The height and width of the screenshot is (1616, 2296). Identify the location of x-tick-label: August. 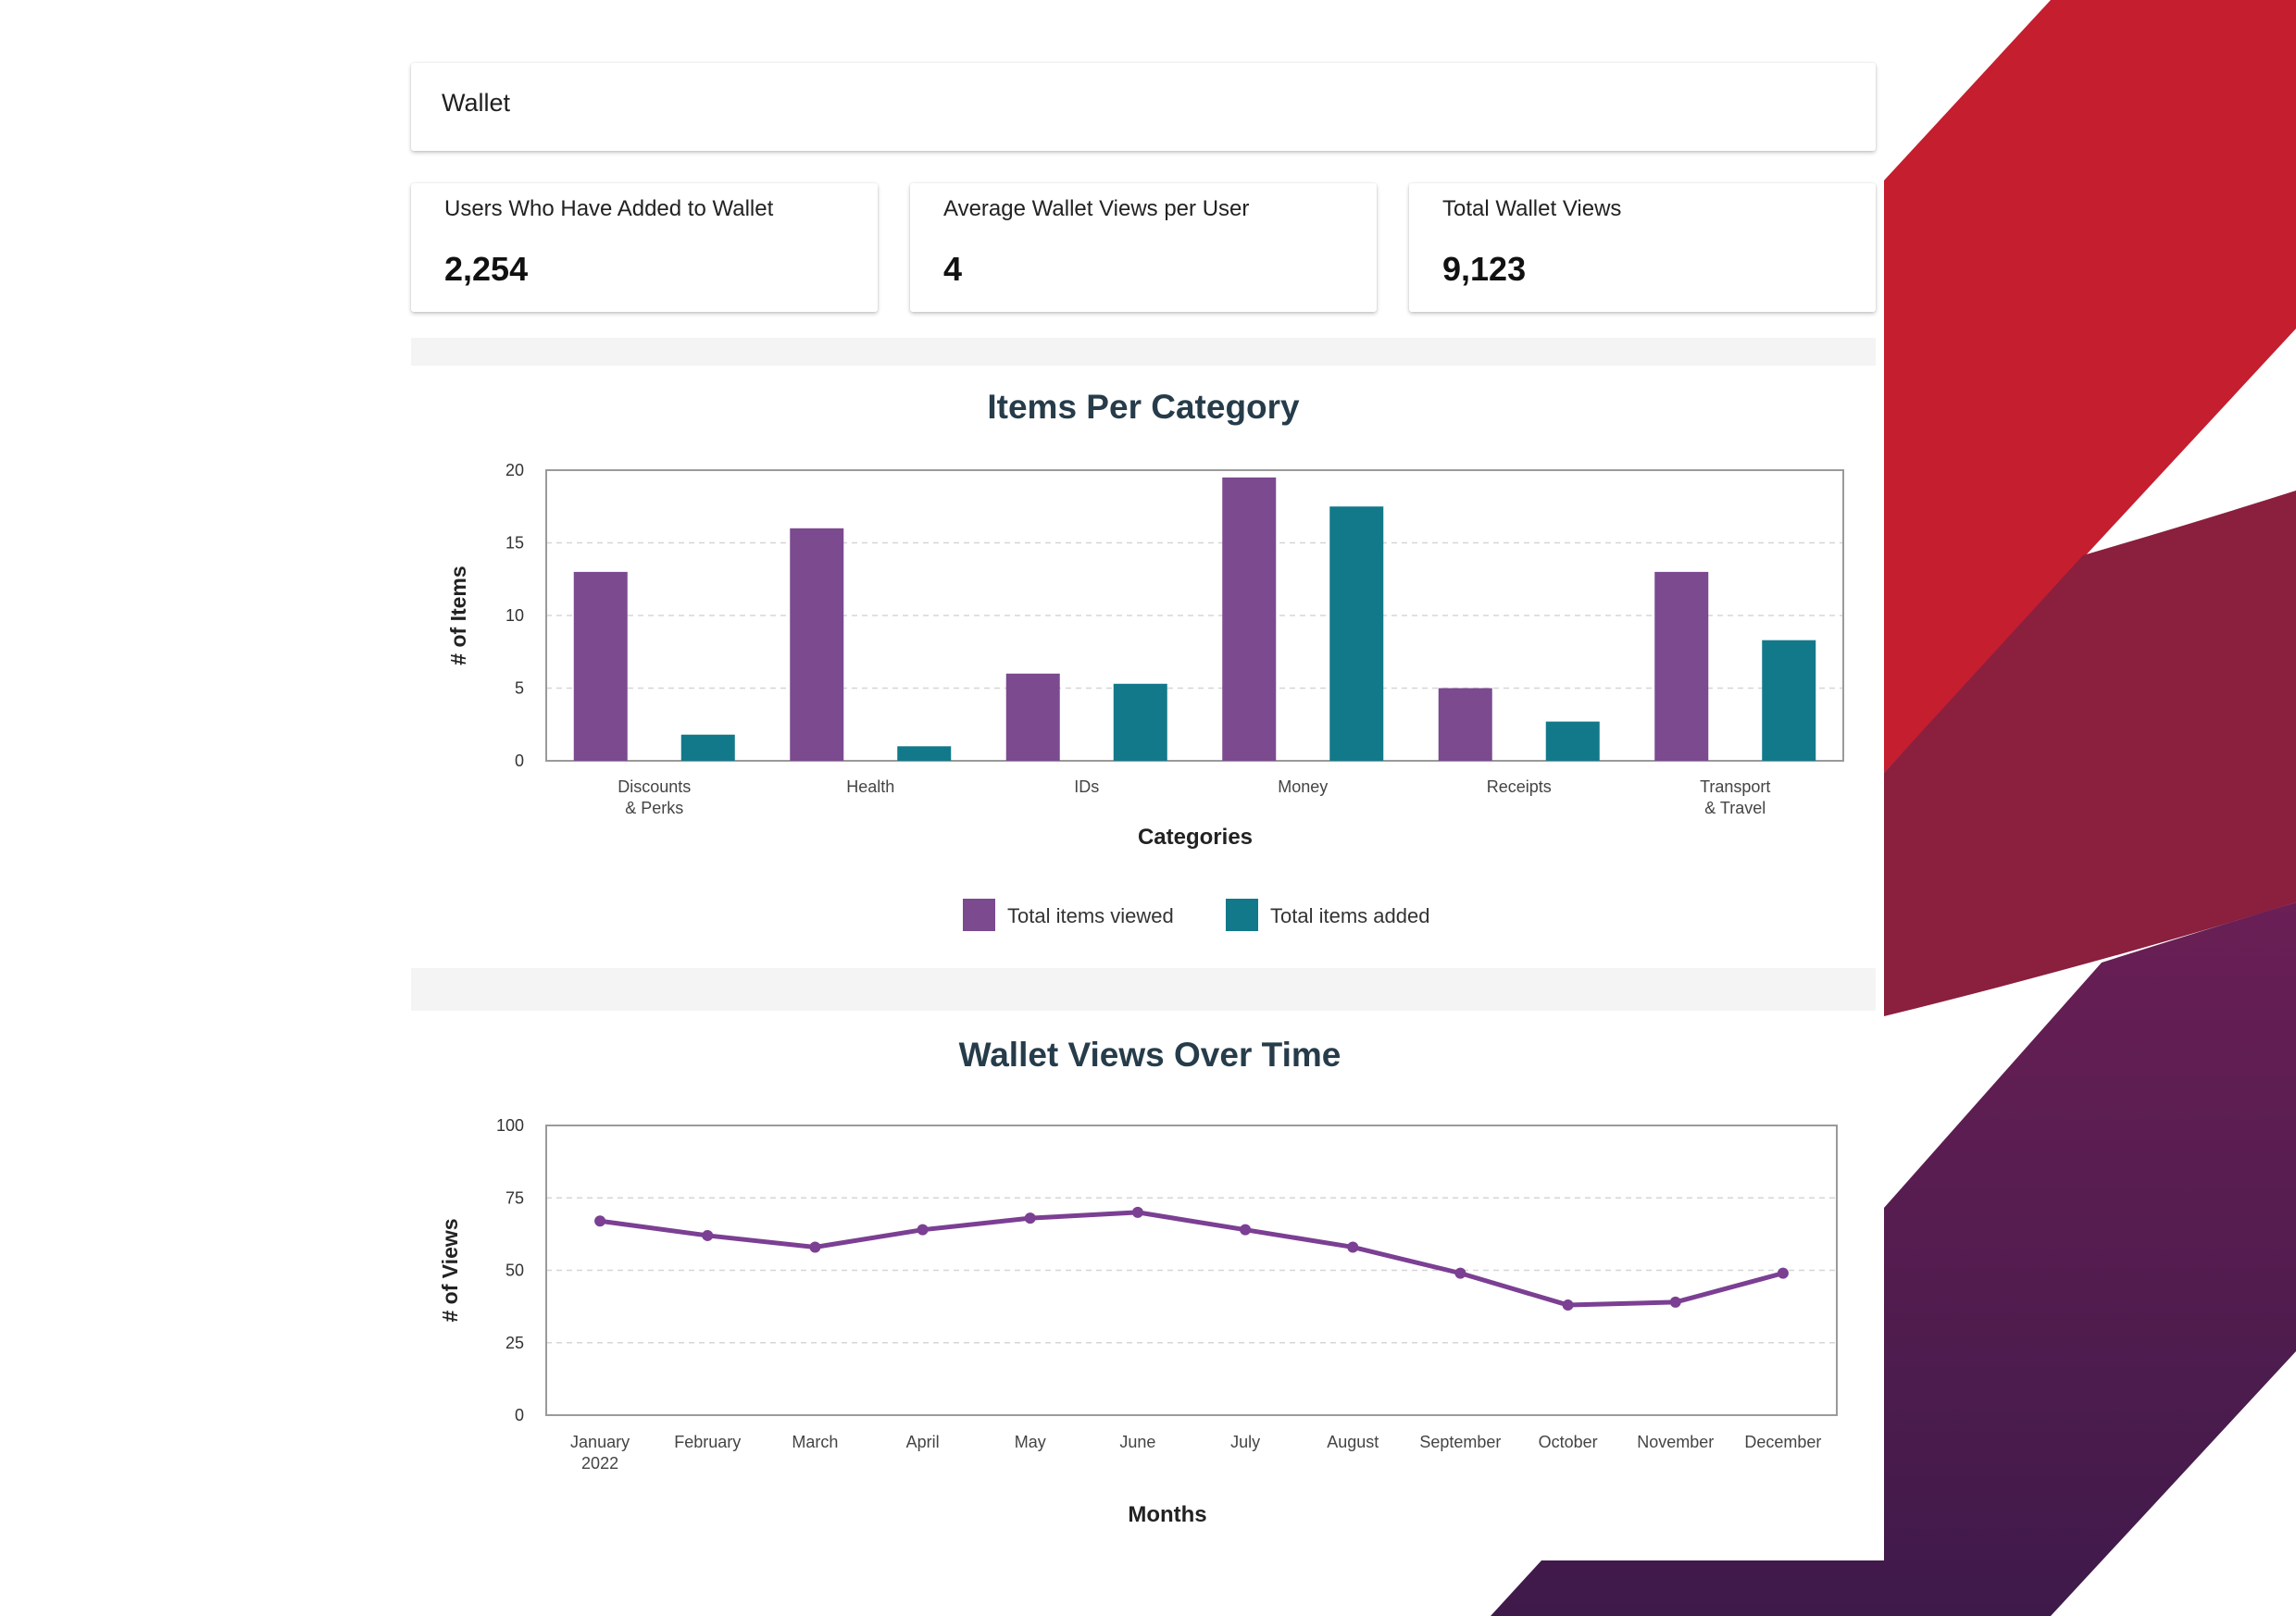
(1353, 1442).